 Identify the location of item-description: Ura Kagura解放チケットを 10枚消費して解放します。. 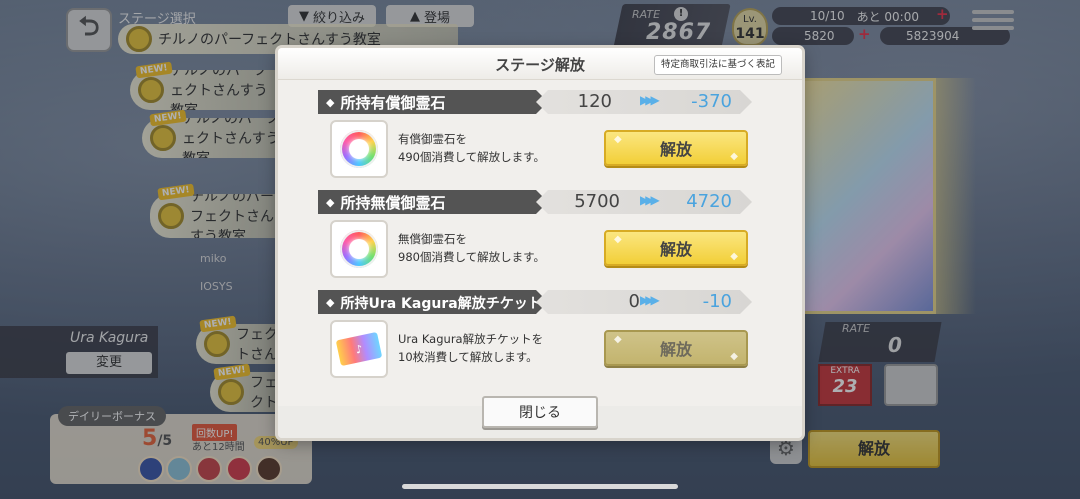
(470, 348).